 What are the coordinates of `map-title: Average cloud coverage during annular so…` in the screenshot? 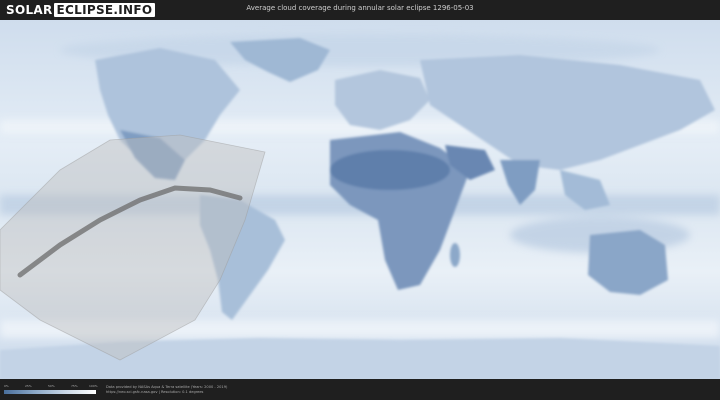 It's located at (360, 8).